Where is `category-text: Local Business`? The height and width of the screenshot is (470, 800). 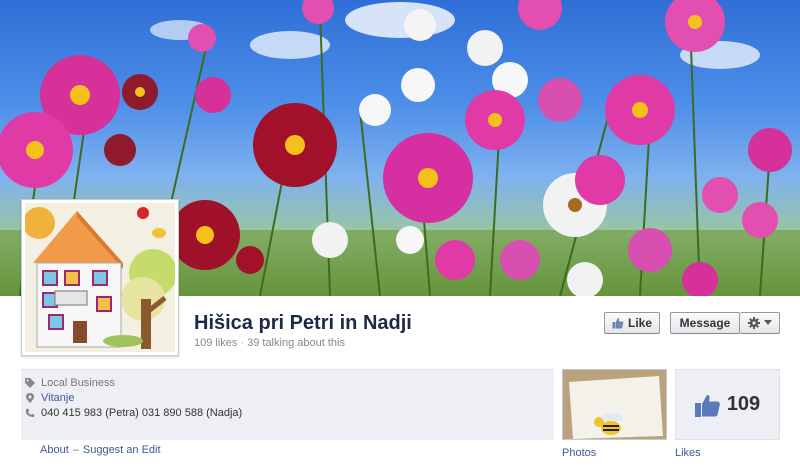 category-text: Local Business is located at coordinates (78, 383).